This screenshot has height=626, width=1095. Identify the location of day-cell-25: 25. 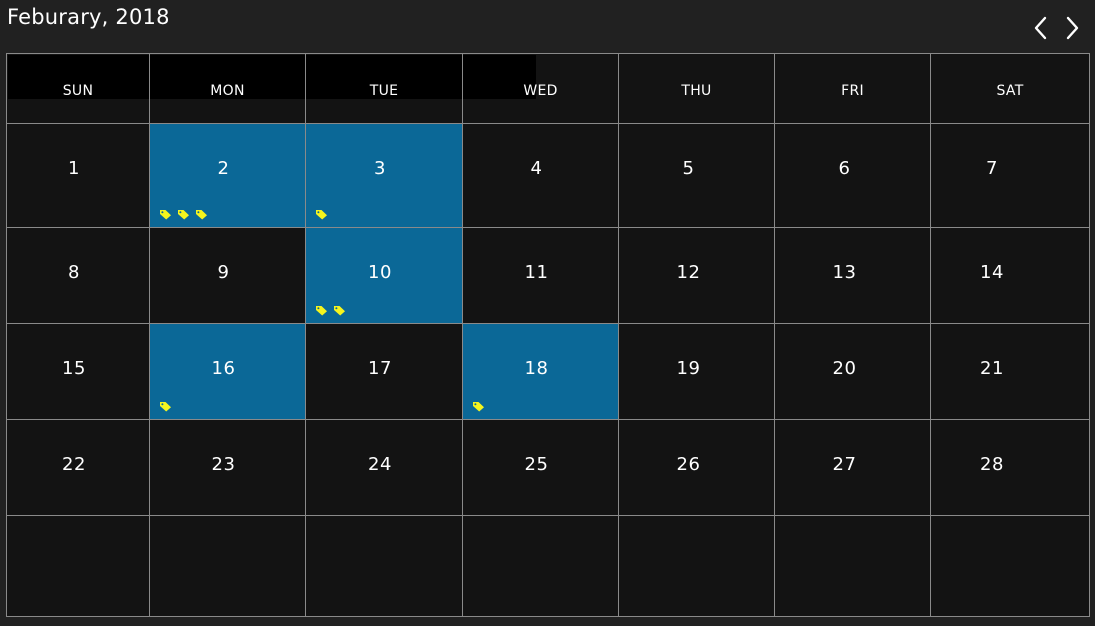
(541, 468).